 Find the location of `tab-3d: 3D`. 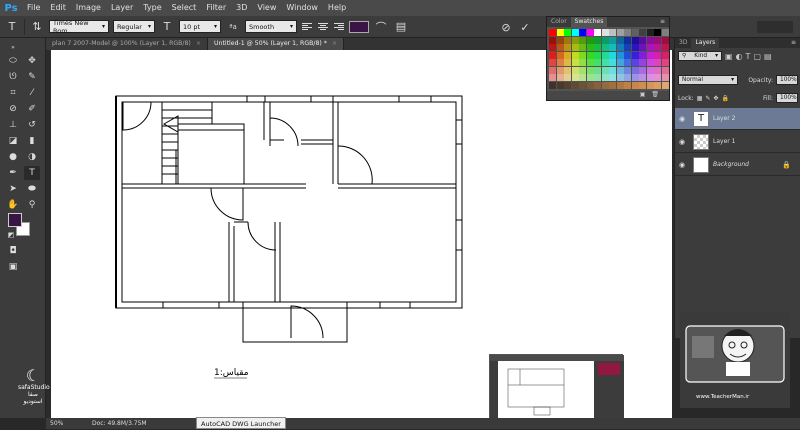

tab-3d: 3D is located at coordinates (683, 43).